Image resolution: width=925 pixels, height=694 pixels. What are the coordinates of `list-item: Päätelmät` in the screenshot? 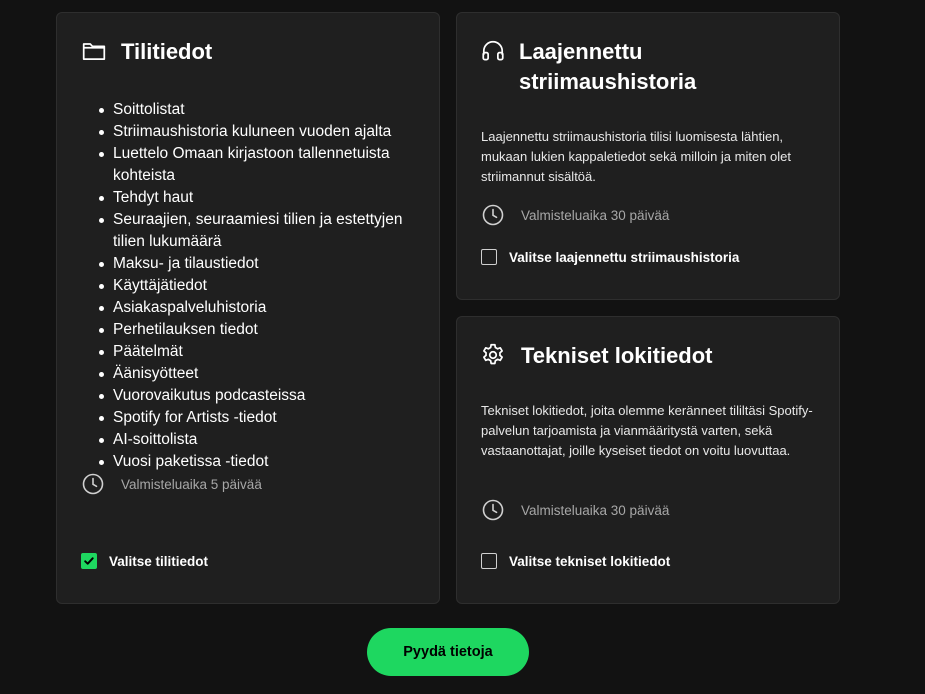 It's located at (259, 352).